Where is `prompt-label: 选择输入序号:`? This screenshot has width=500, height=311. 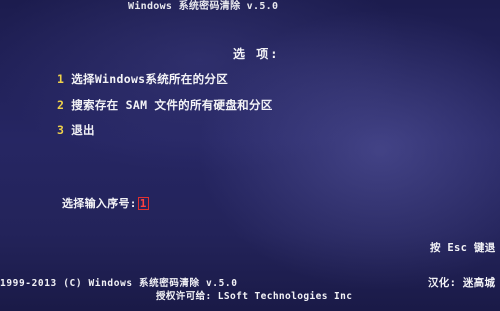
prompt-label: 选择输入序号: is located at coordinates (99, 203).